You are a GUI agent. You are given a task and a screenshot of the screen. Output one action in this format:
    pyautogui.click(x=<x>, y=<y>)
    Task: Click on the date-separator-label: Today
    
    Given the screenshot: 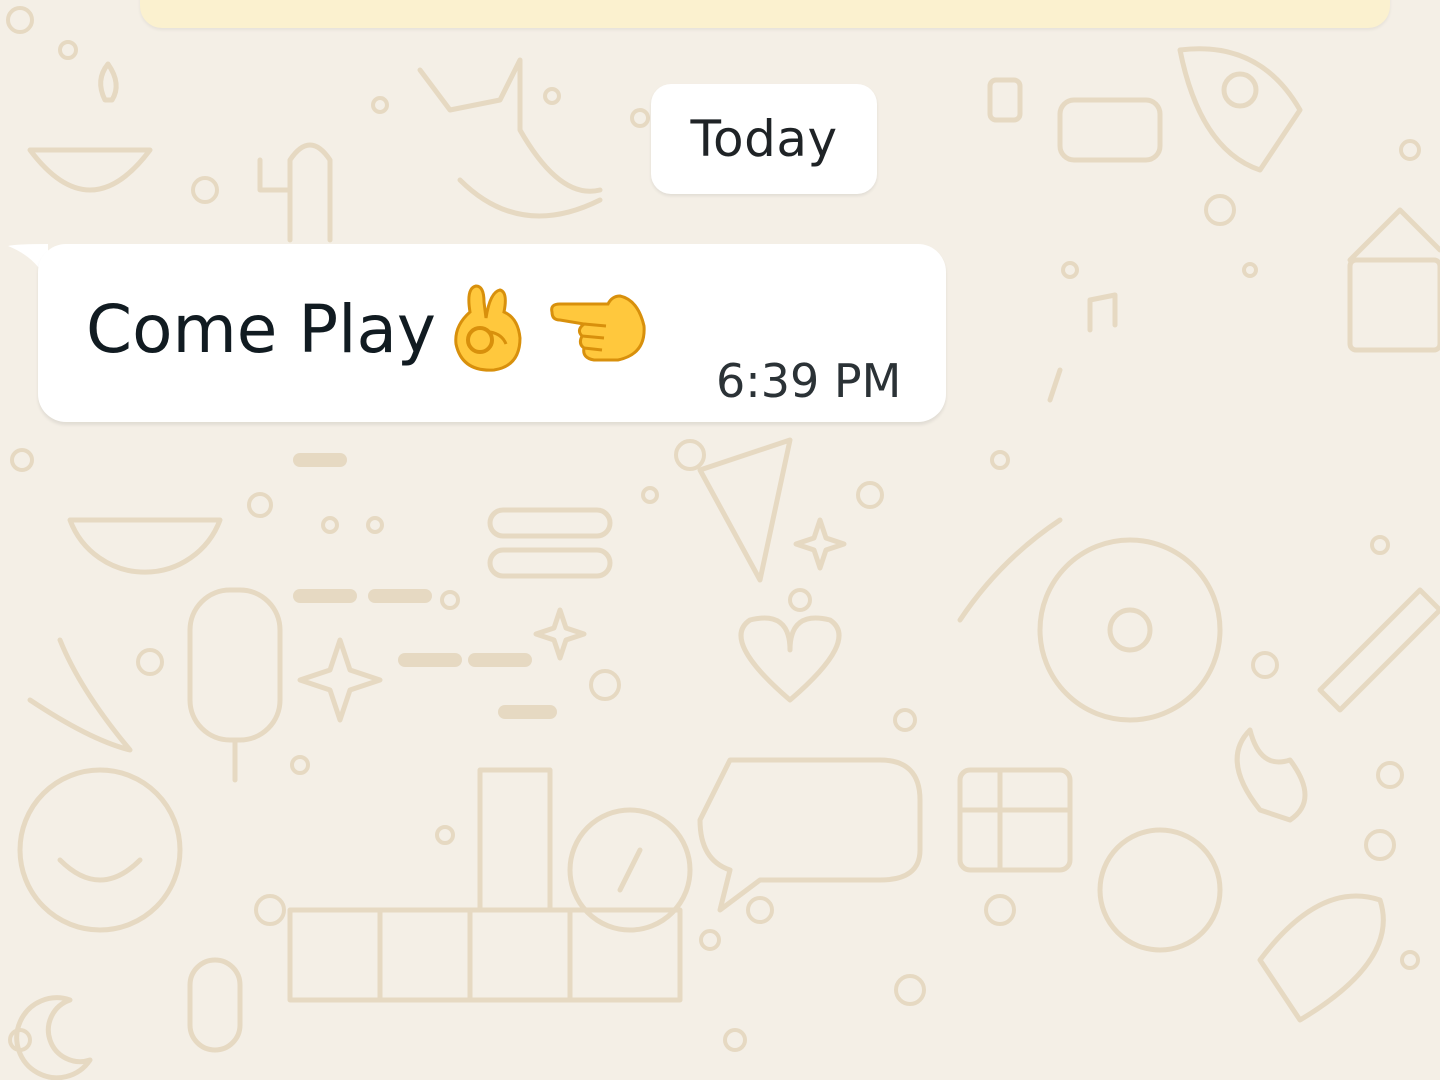 What is the action you would take?
    pyautogui.click(x=764, y=139)
    